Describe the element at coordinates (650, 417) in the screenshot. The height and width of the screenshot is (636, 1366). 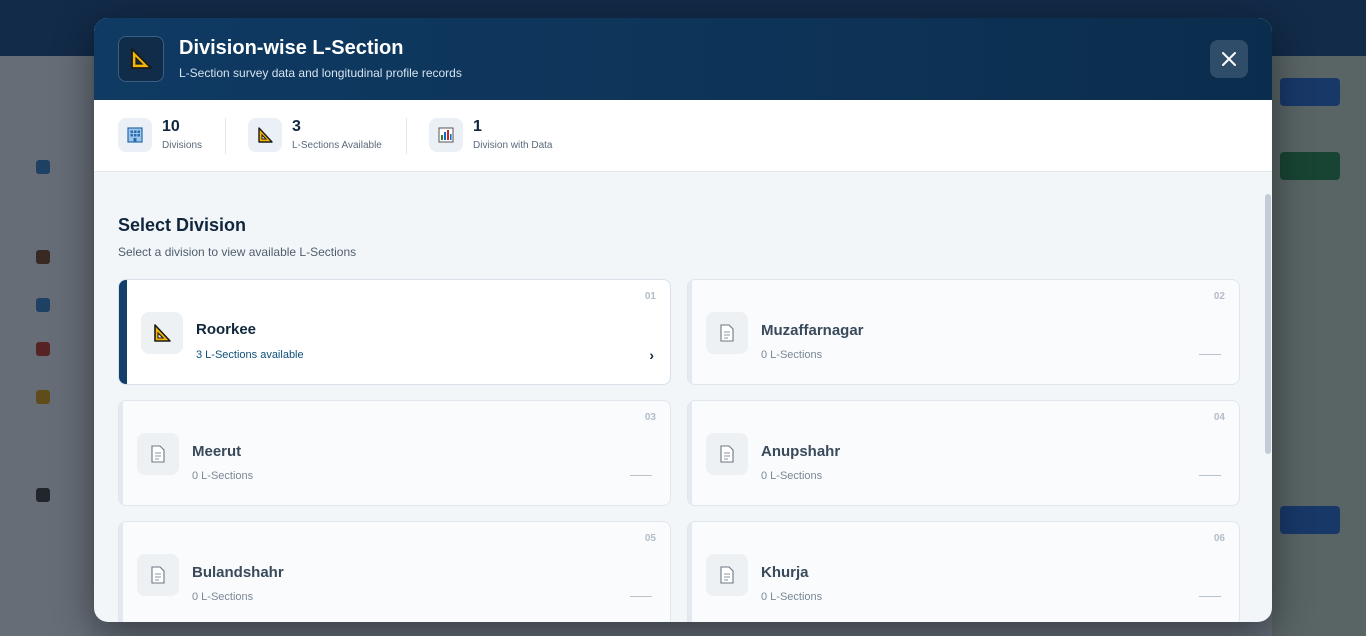
I see `card-number: 03` at that location.